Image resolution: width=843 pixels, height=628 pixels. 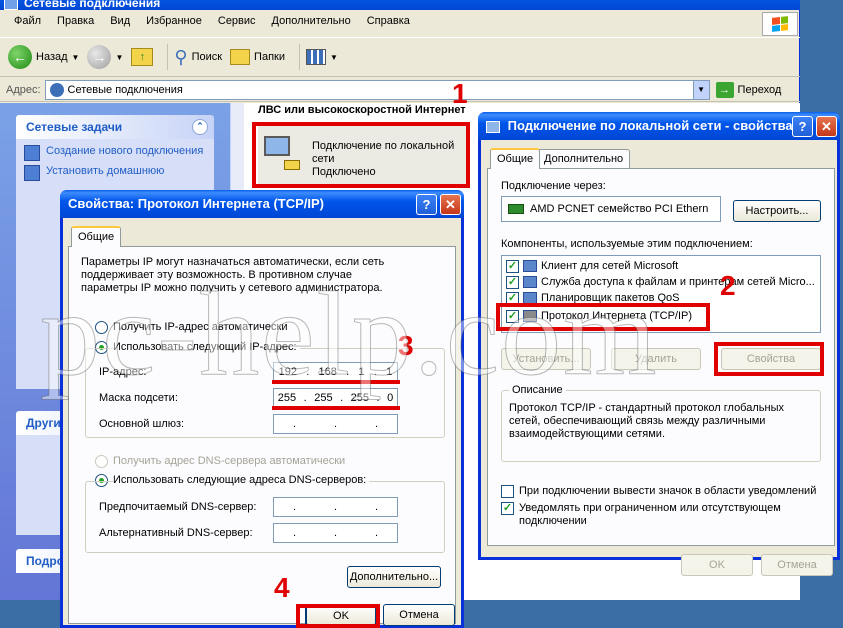 I want to click on address-value: Сетевые подключения, so click(x=125, y=89).